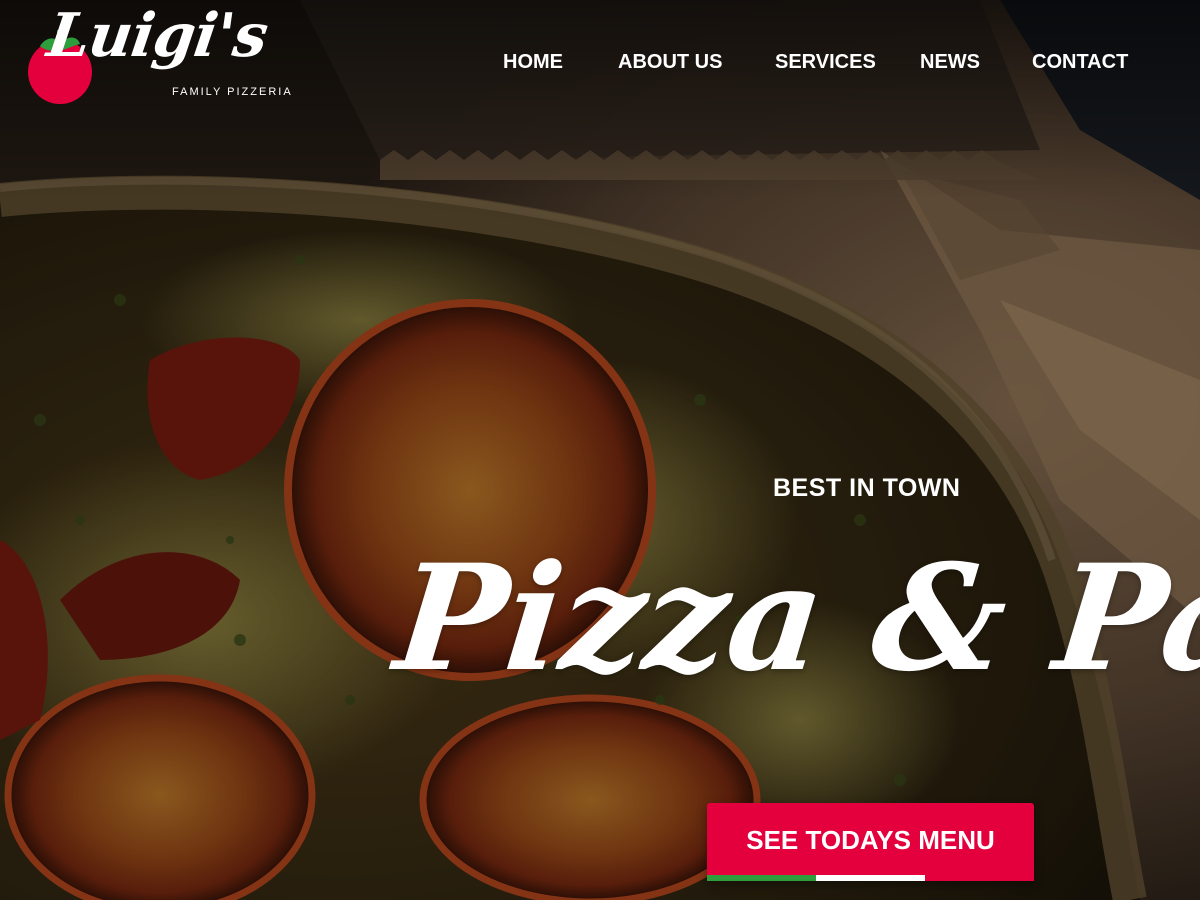 This screenshot has width=1200, height=900. What do you see at coordinates (1080, 62) in the screenshot?
I see `nav-item-contact: CONTACT` at bounding box center [1080, 62].